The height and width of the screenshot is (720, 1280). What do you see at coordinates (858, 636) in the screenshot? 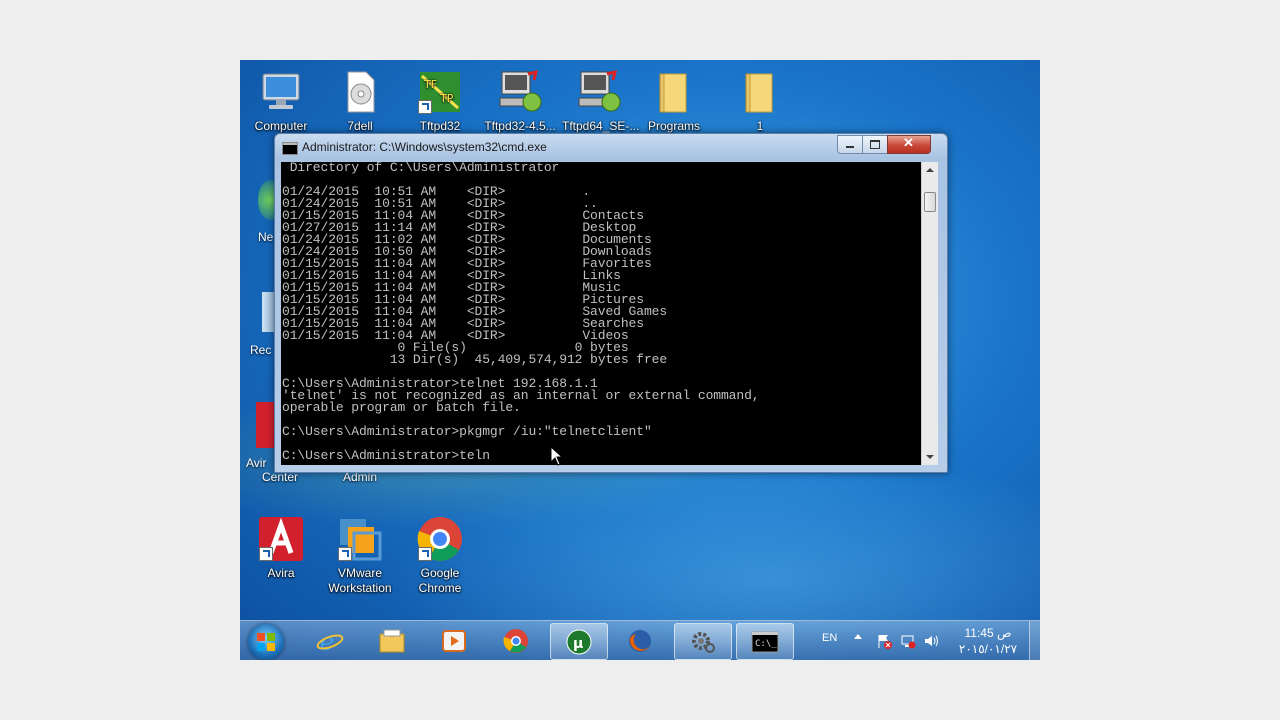
I see `show-hidden-icons-icon` at bounding box center [858, 636].